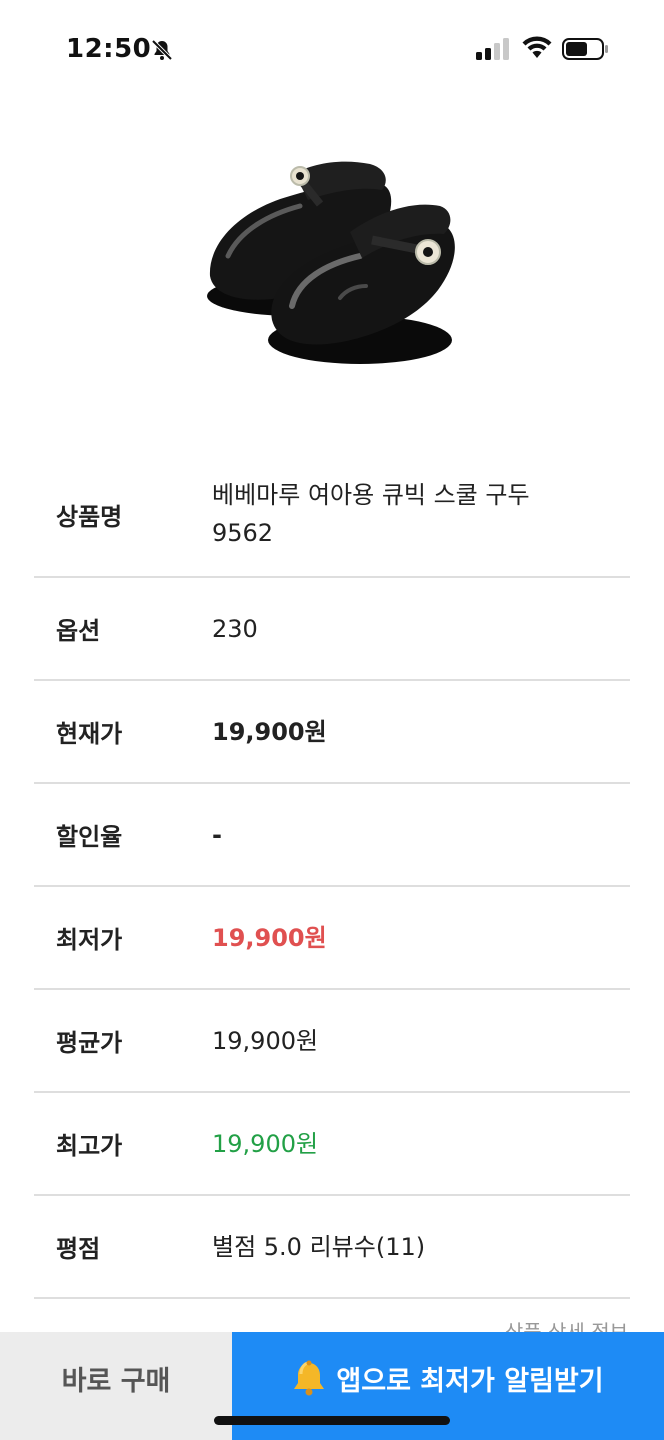  What do you see at coordinates (309, 1378) in the screenshot?
I see `bell-icon` at bounding box center [309, 1378].